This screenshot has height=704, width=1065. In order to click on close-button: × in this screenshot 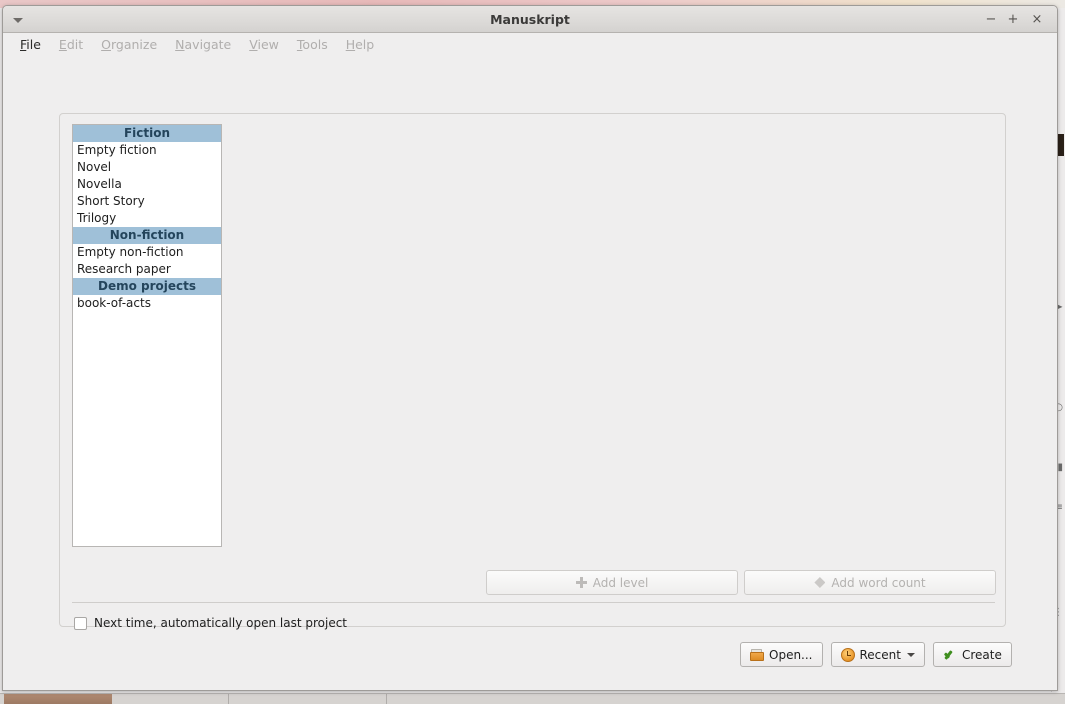, I will do `click(1037, 20)`.